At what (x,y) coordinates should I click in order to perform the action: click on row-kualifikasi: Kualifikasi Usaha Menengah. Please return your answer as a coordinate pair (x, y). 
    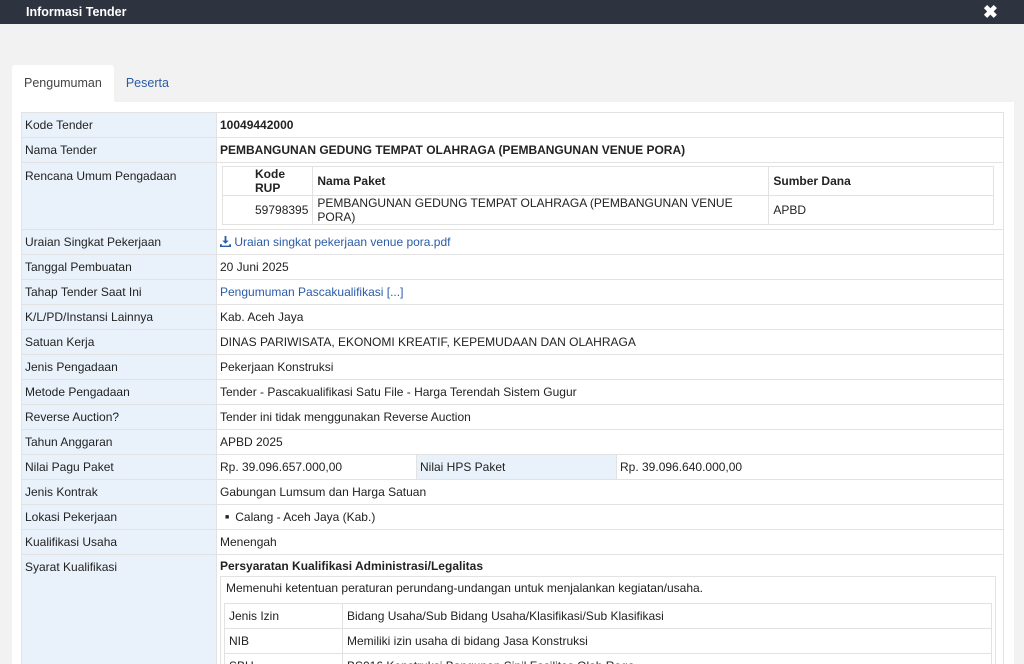
    Looking at the image, I should click on (512, 542).